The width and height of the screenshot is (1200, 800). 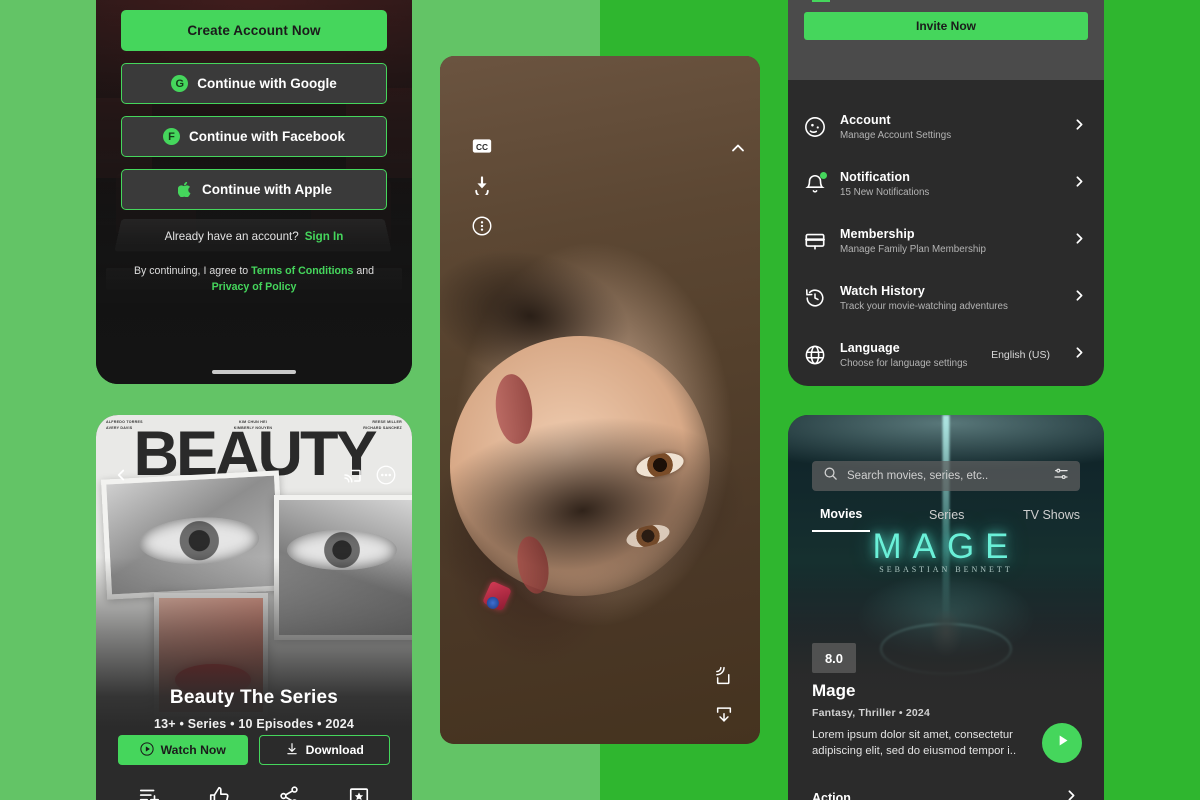 What do you see at coordinates (877, 233) in the screenshot?
I see `settings-title-membership: Membership` at bounding box center [877, 233].